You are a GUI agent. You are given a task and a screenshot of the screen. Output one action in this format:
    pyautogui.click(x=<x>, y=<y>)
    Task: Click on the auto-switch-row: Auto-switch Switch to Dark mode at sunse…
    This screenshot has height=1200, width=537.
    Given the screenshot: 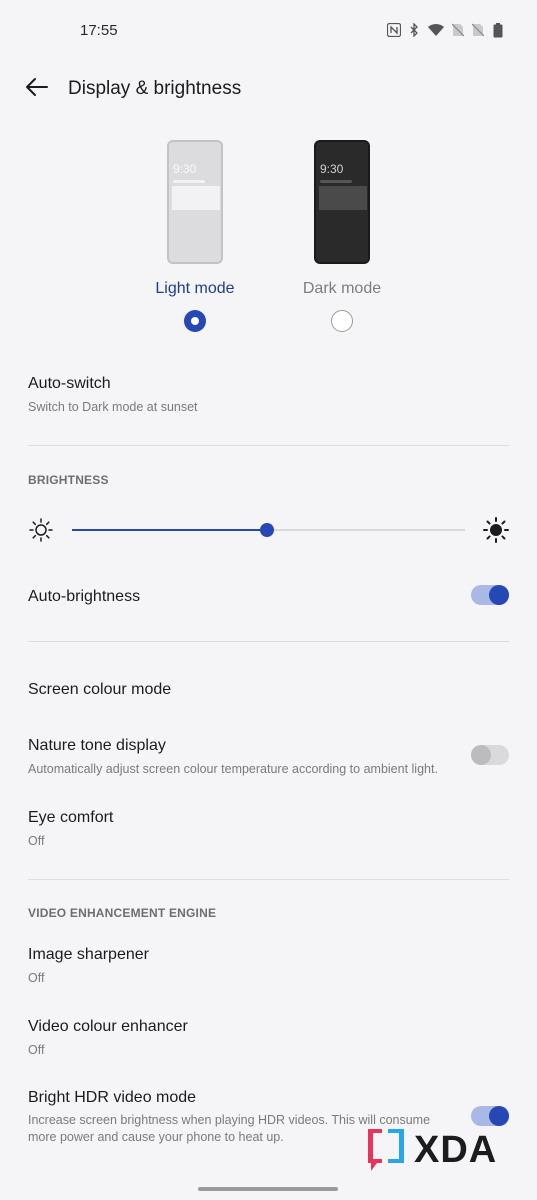 What is the action you would take?
    pyautogui.click(x=268, y=394)
    